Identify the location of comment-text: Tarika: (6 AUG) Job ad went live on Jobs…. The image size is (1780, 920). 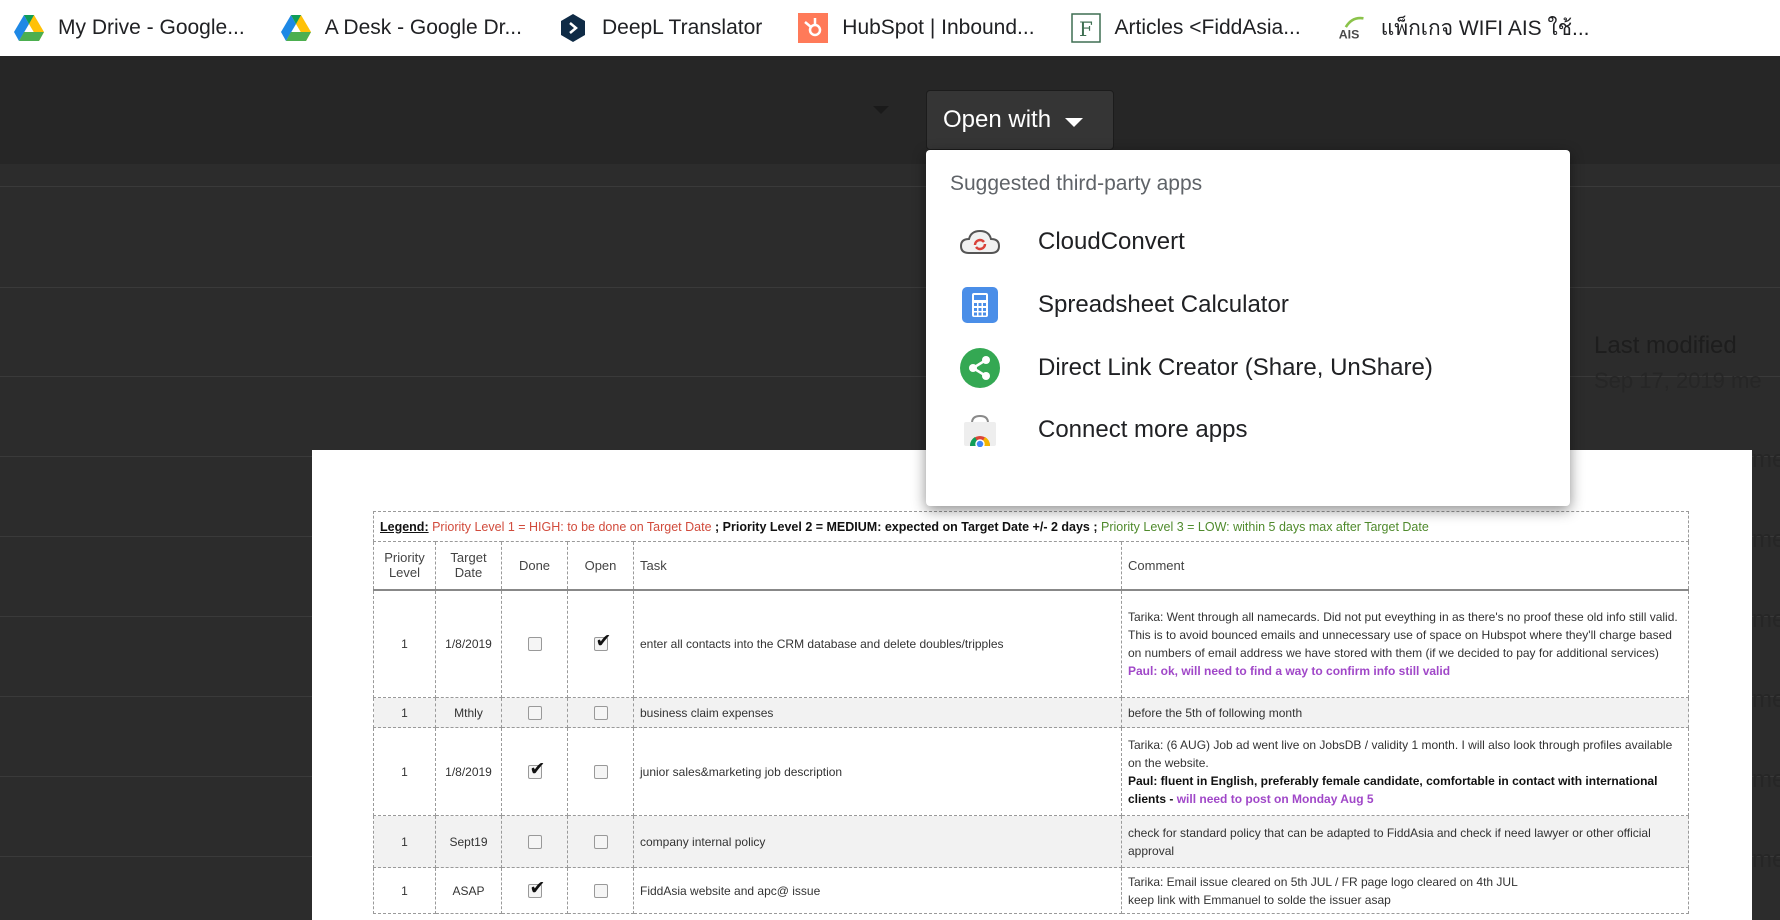
(1400, 753).